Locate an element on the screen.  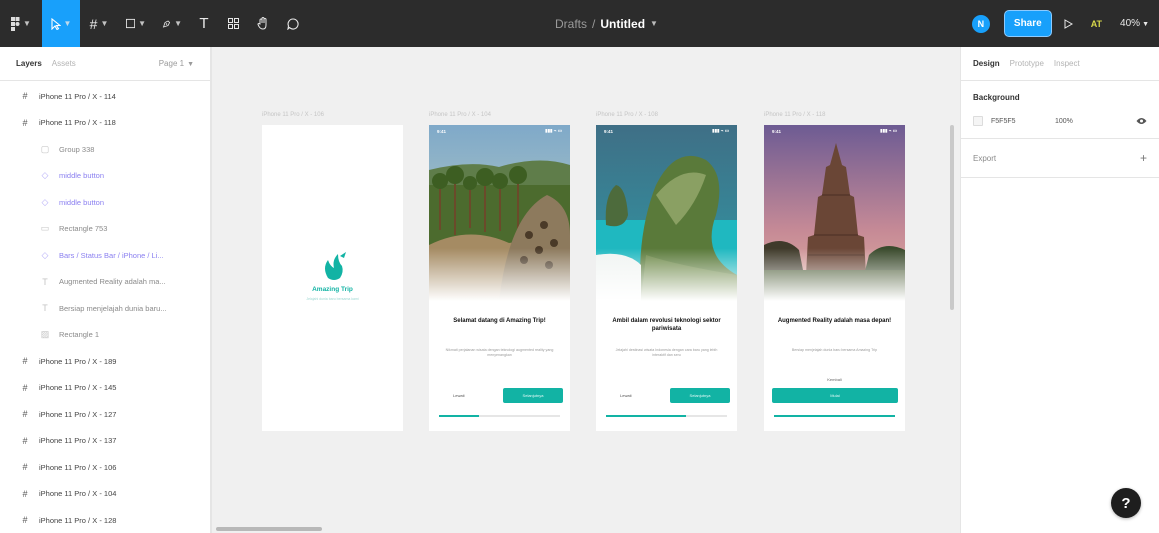
text-tool-button: T is located at coordinates (204, 23).